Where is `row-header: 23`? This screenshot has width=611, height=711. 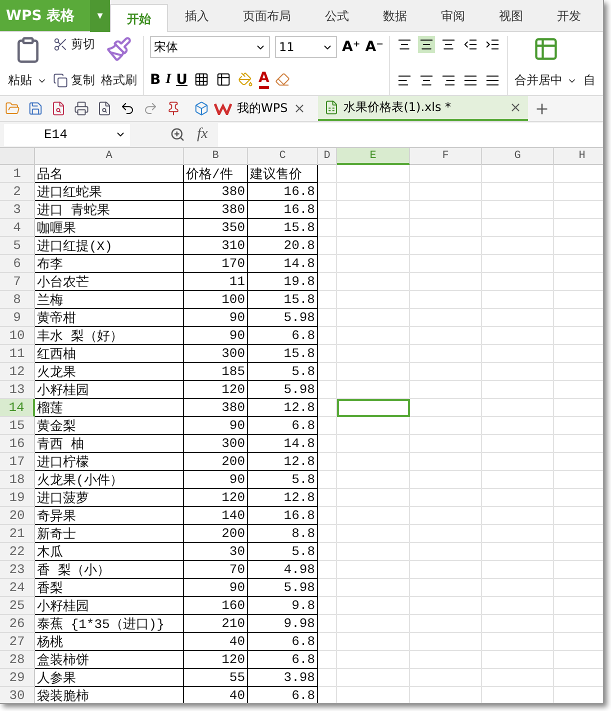 row-header: 23 is located at coordinates (17, 570).